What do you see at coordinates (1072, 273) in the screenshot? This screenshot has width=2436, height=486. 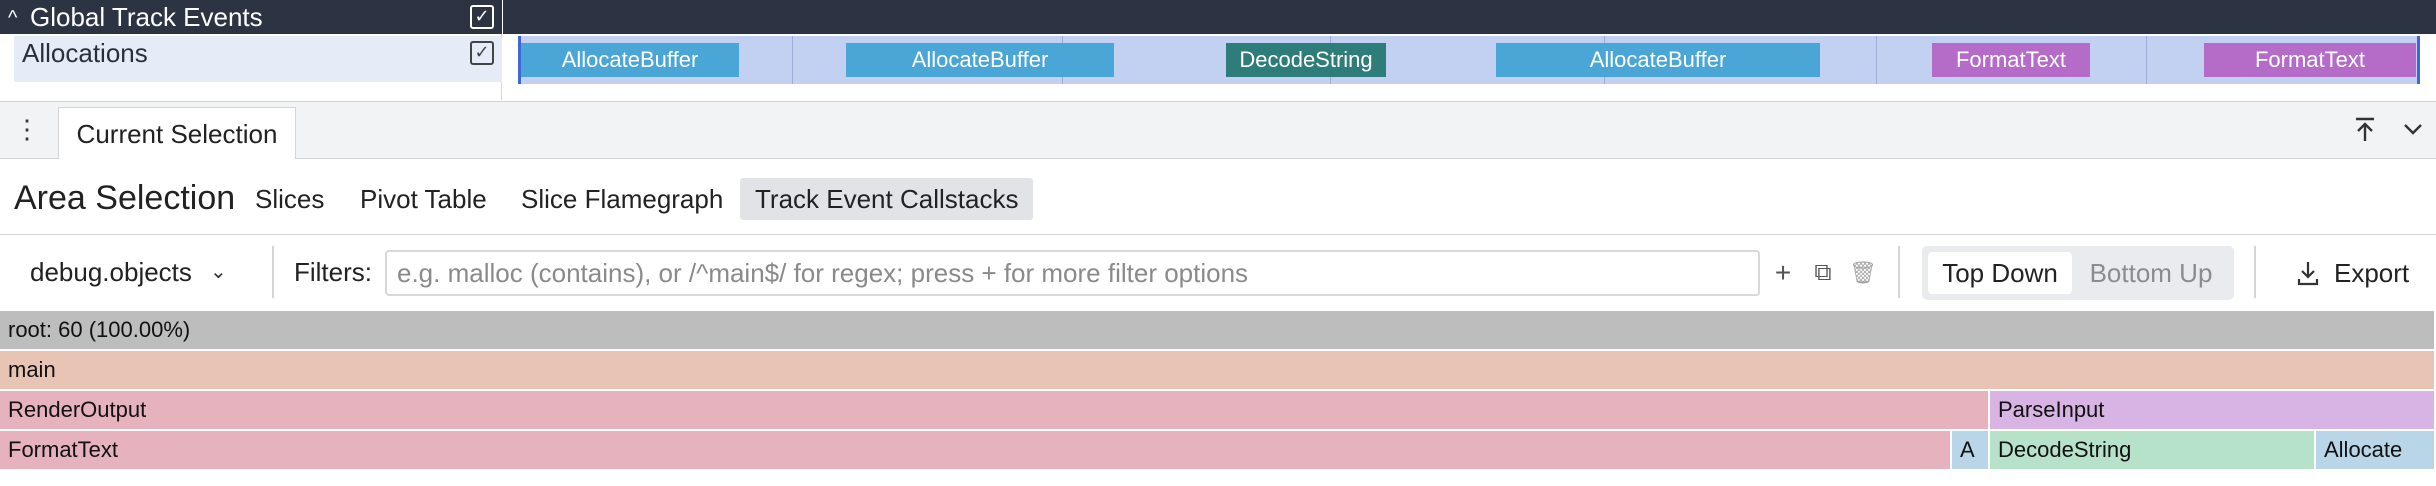 I see `filter-input` at bounding box center [1072, 273].